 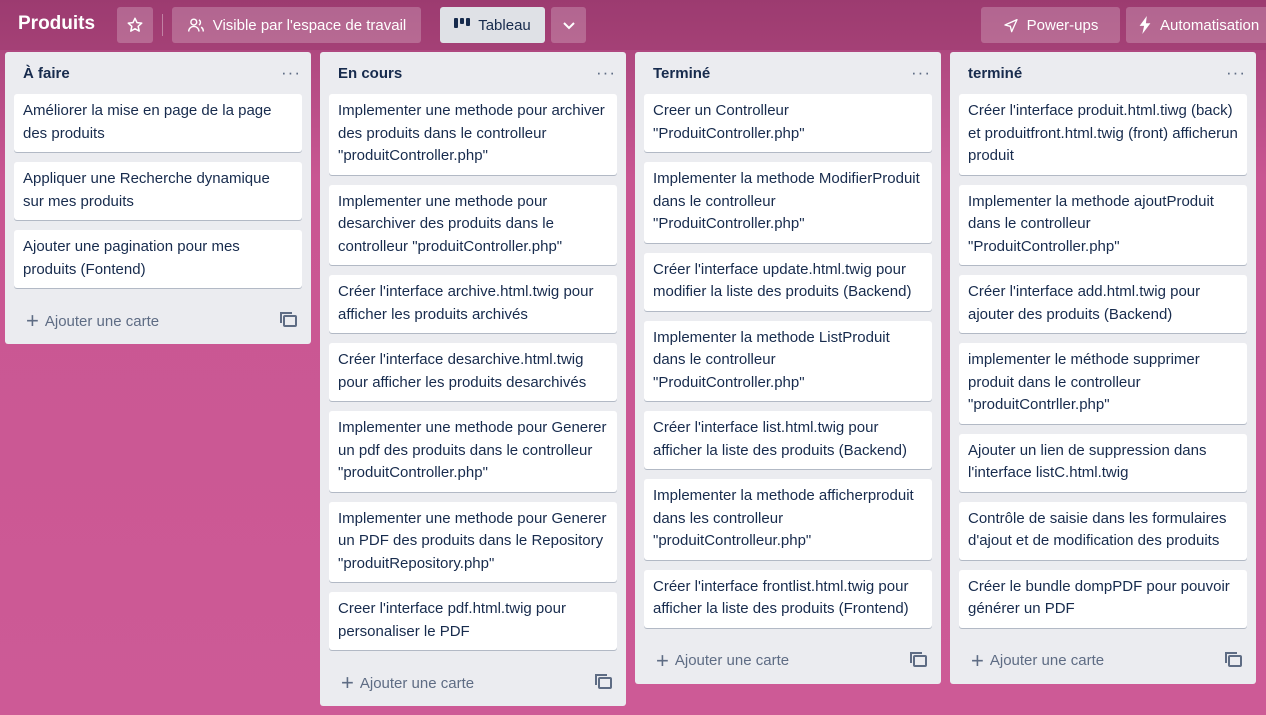 What do you see at coordinates (1103, 73) in the screenshot?
I see `list-header: terminé ···` at bounding box center [1103, 73].